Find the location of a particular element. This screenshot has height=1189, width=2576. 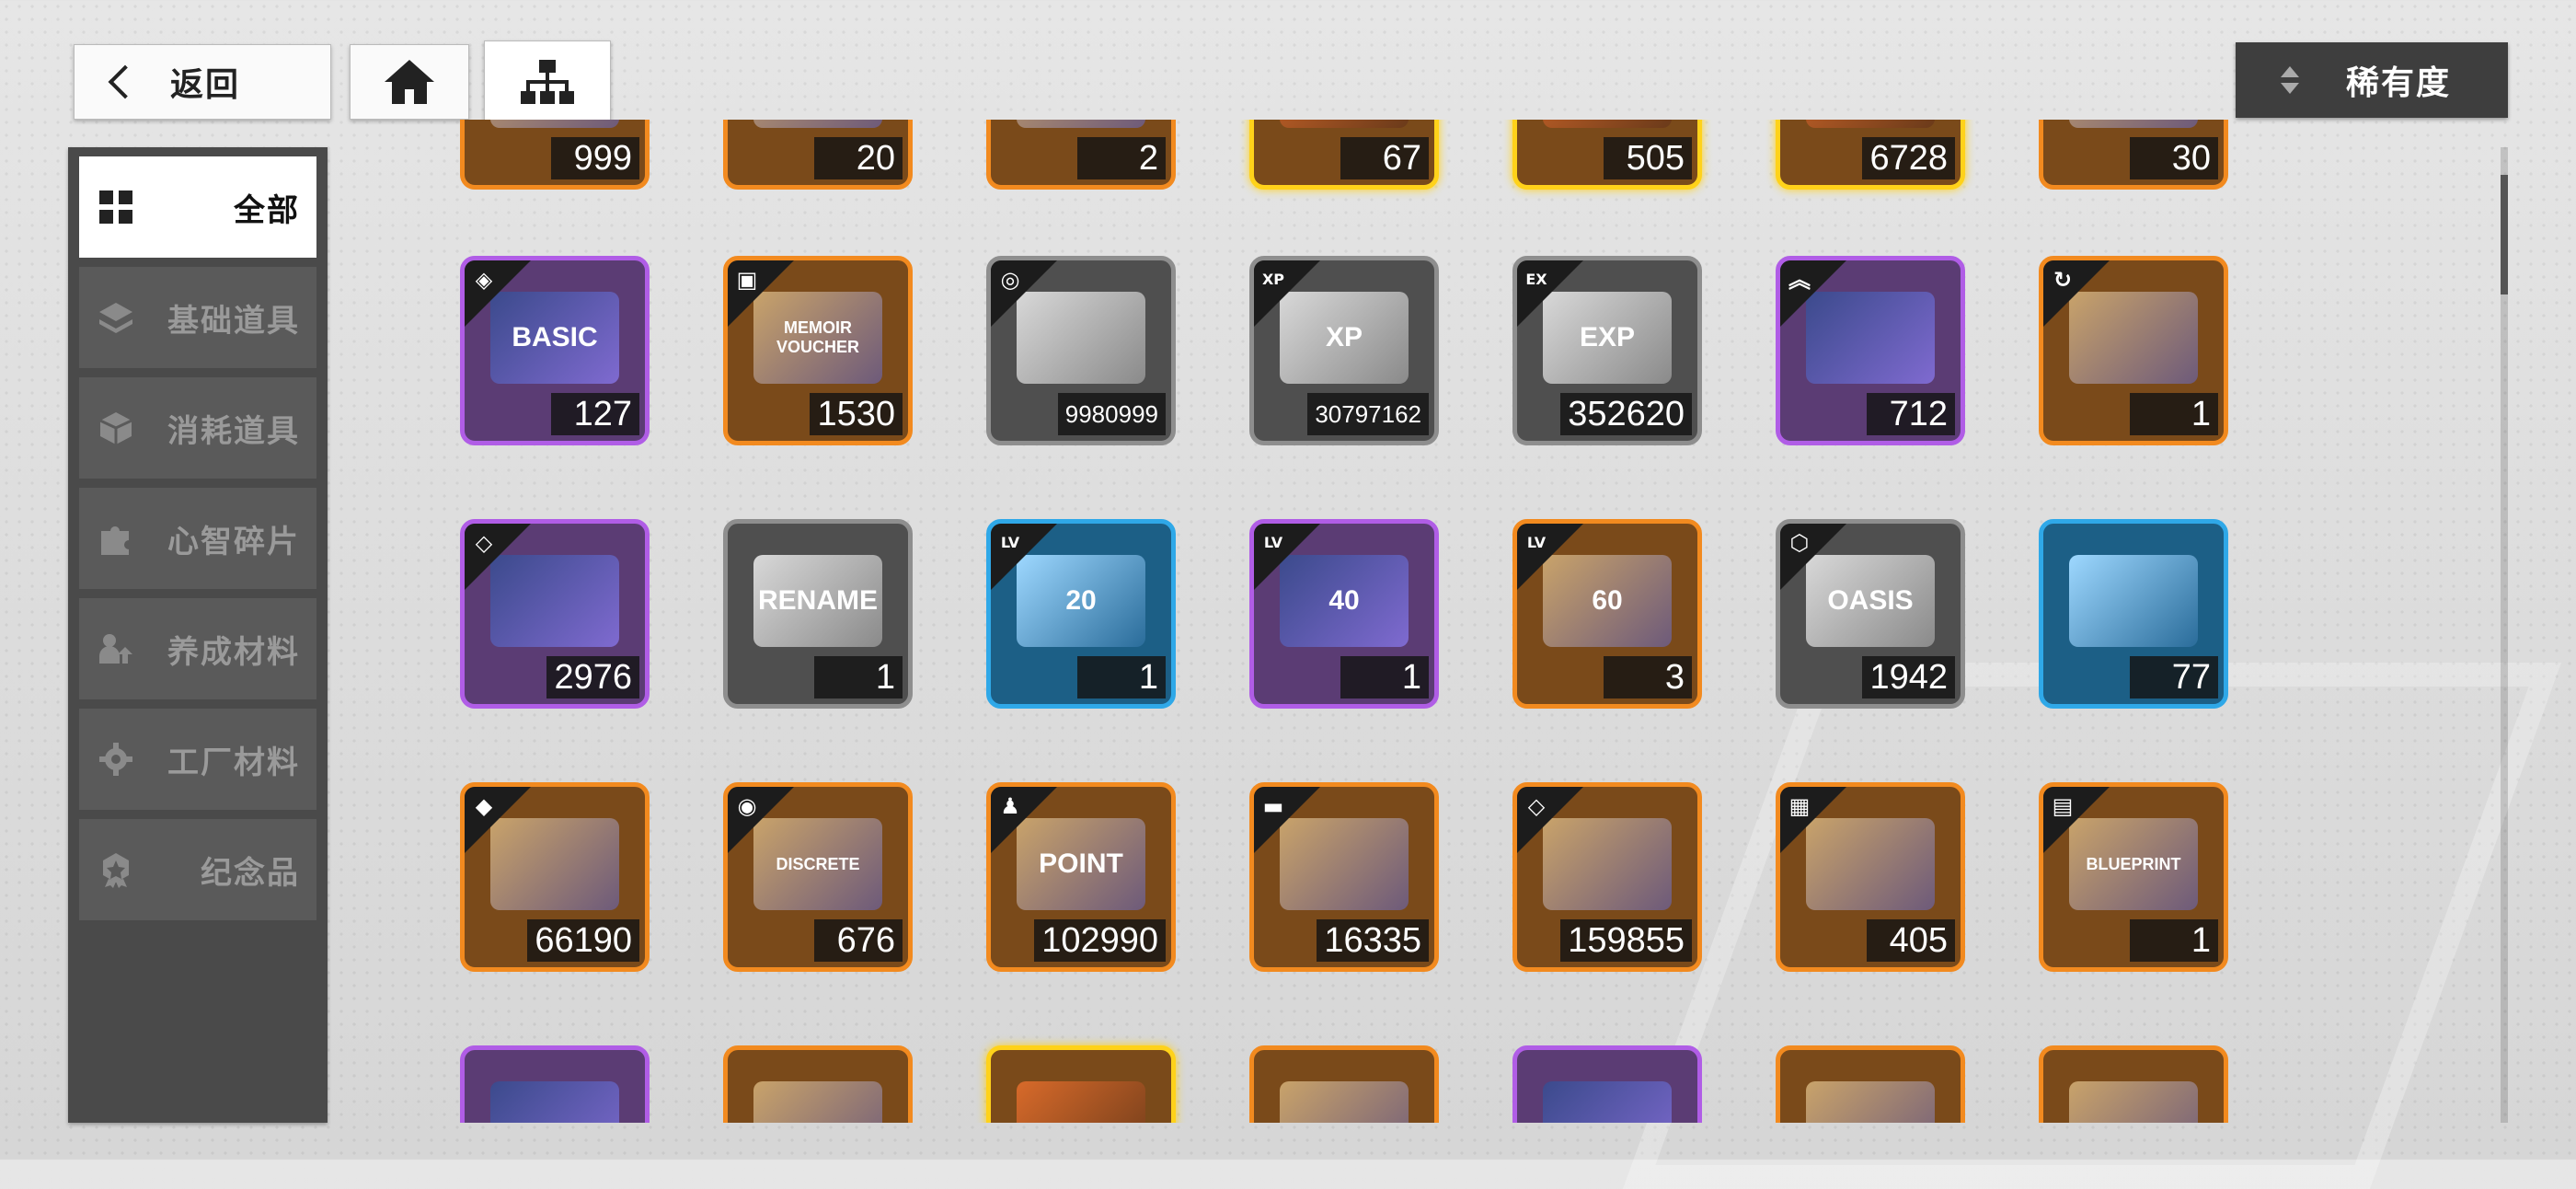

item-count: 20 is located at coordinates (858, 158).